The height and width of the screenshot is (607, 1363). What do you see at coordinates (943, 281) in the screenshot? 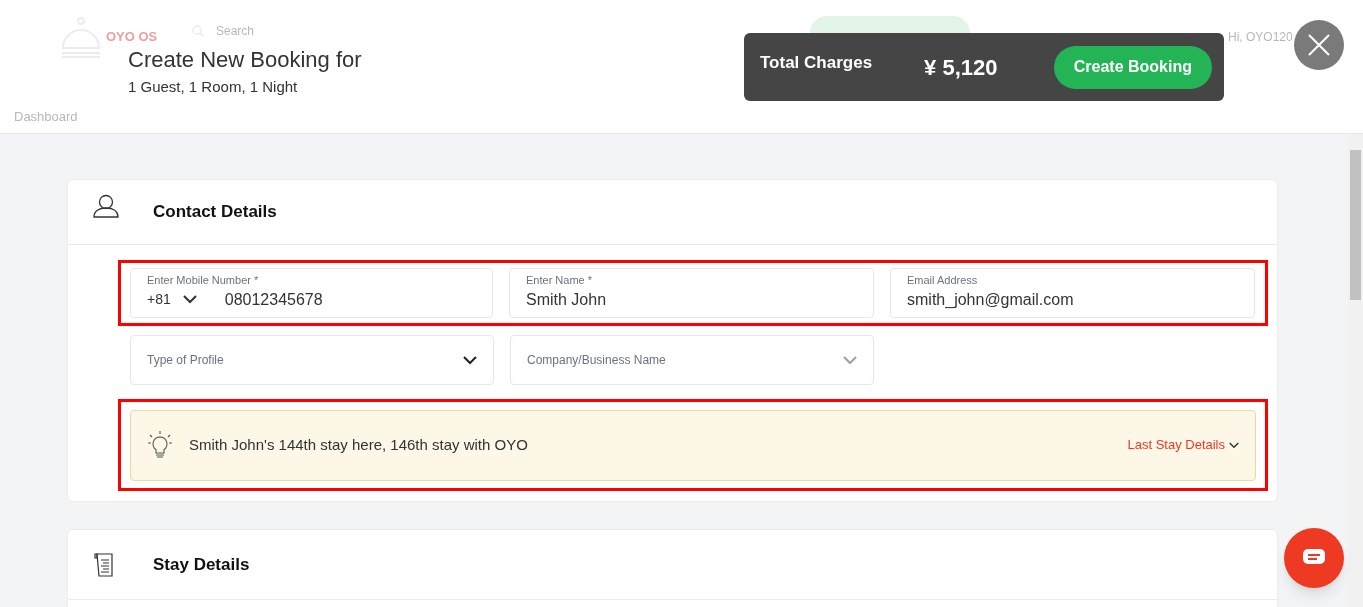
I see `field-label: Email Address` at bounding box center [943, 281].